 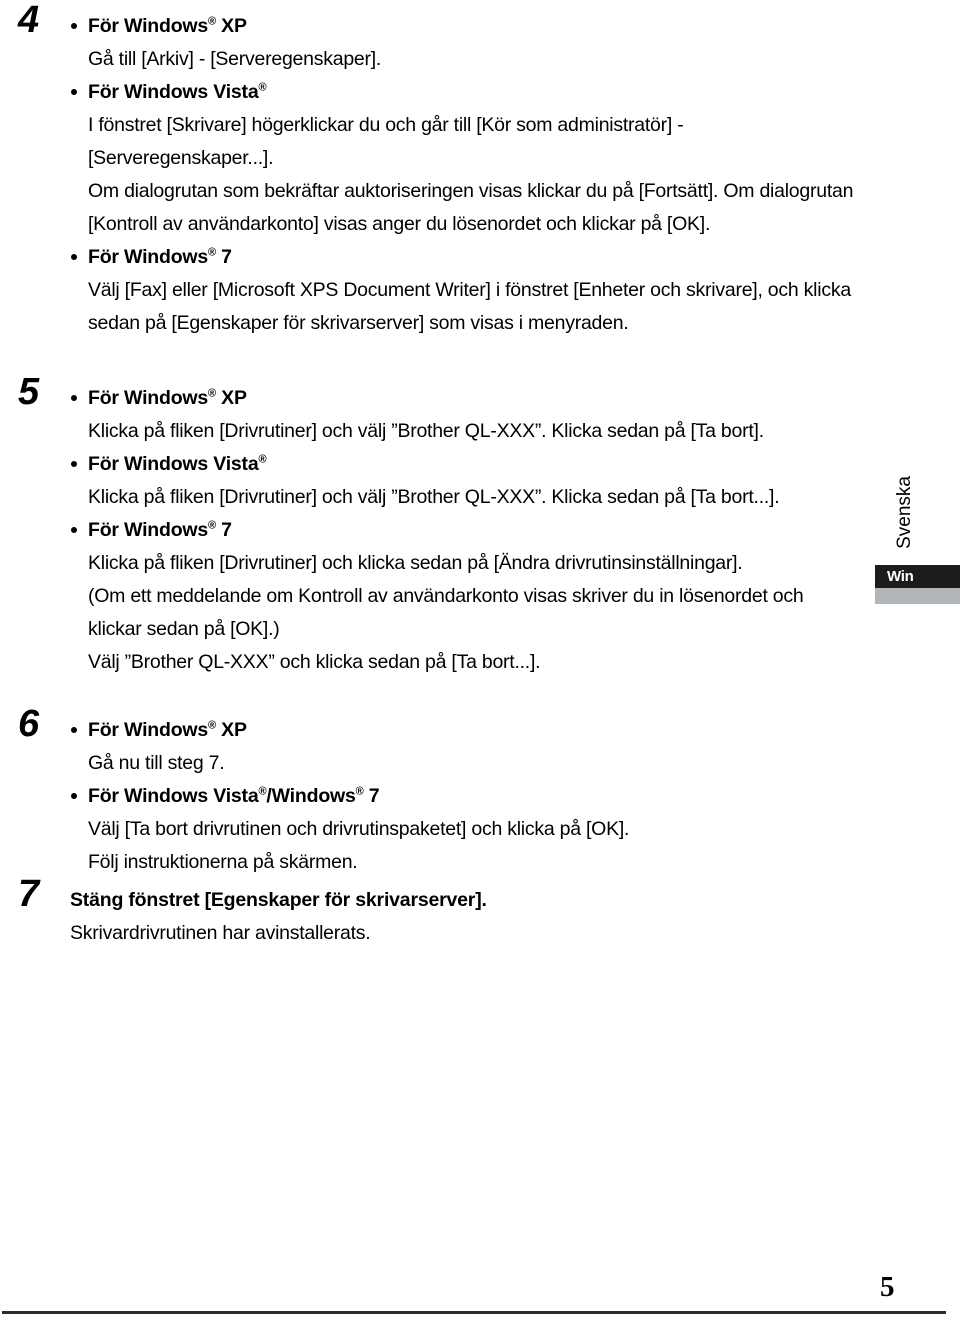 What do you see at coordinates (510, 92) in the screenshot?
I see `step-4-heading-vista: För Windows Vista®` at bounding box center [510, 92].